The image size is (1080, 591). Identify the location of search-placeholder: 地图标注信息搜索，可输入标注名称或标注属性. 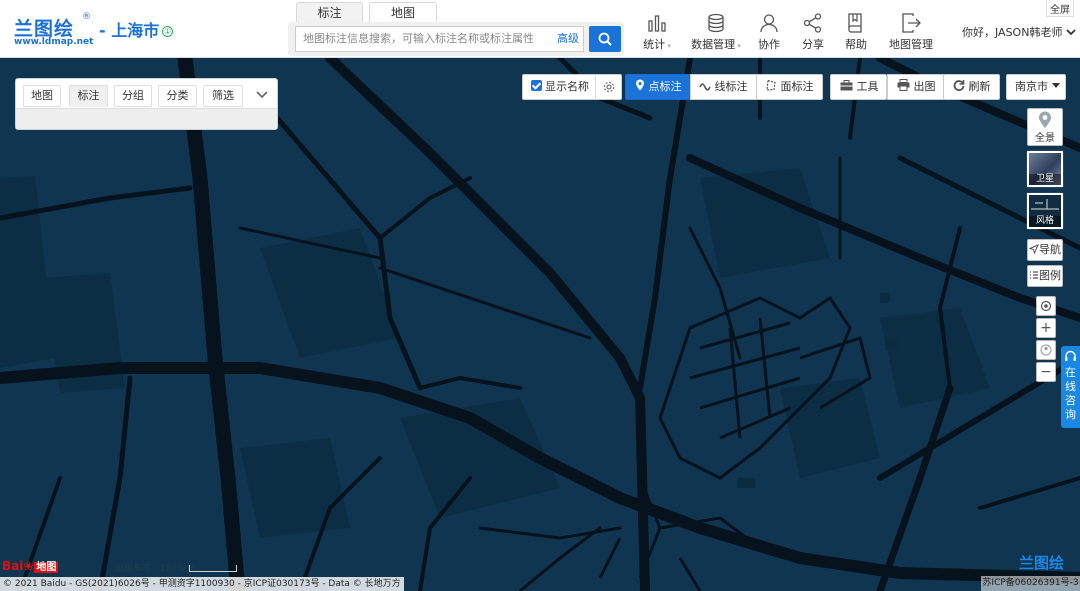
(418, 38).